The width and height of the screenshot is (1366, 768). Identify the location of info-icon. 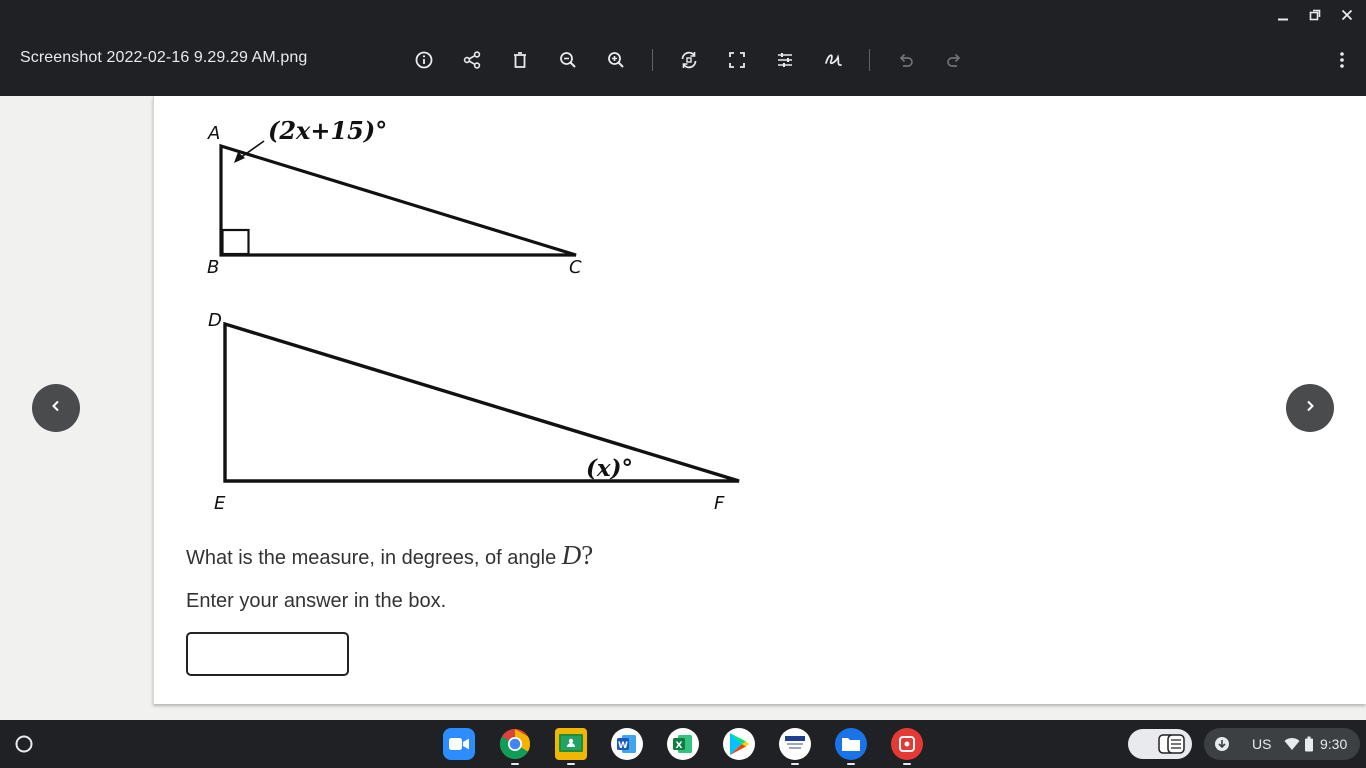
(424, 60).